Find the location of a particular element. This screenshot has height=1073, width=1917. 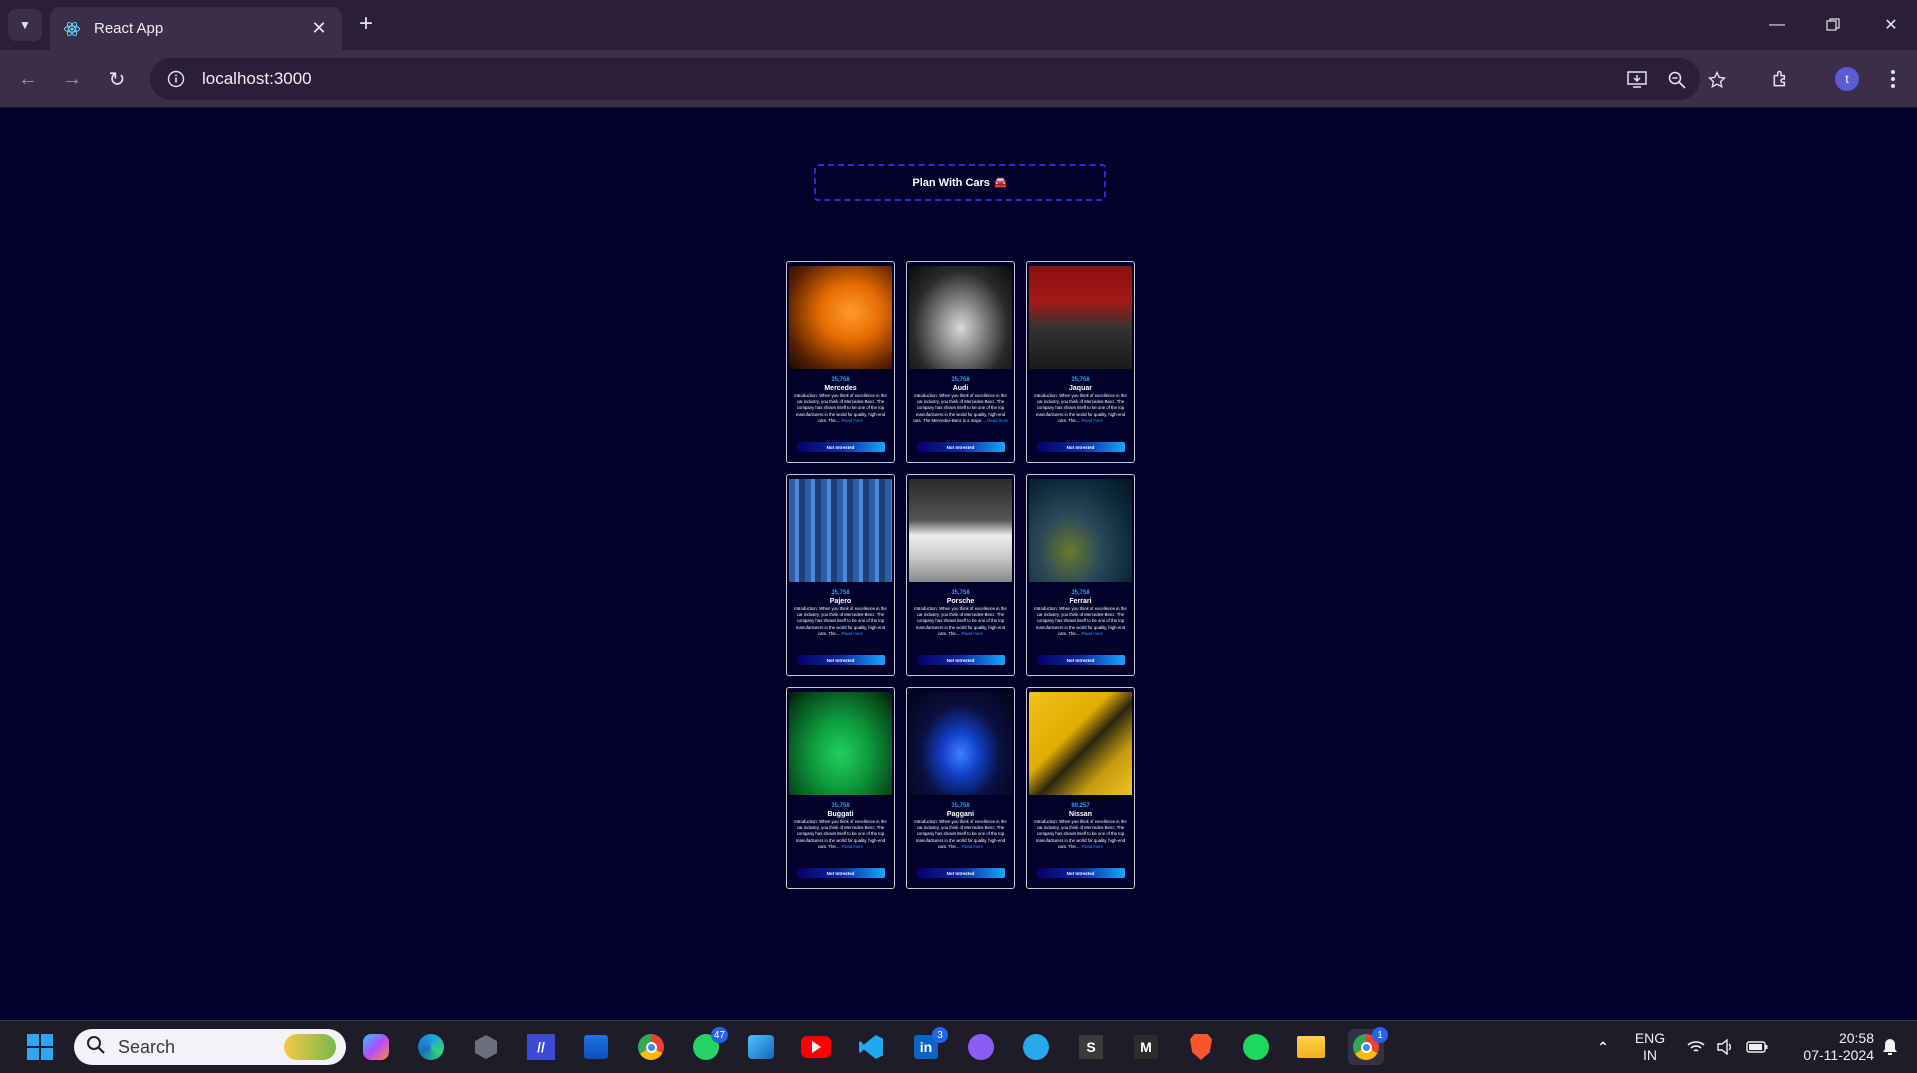

minimize-button: — is located at coordinates (1777, 25).